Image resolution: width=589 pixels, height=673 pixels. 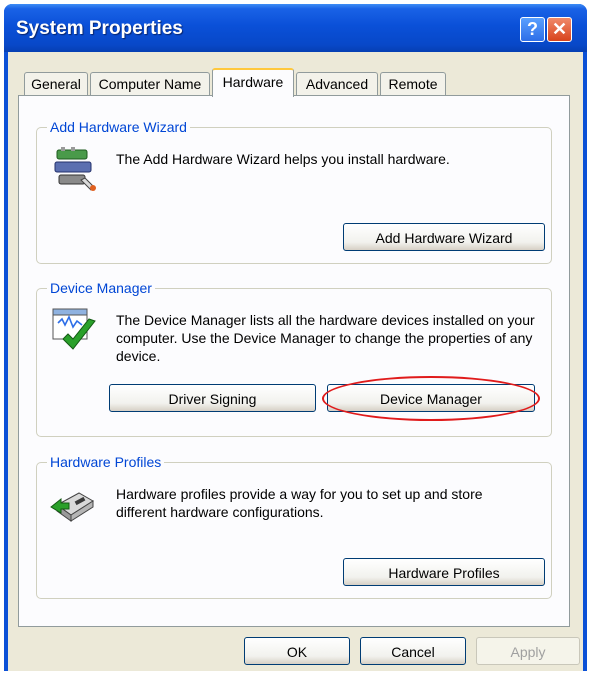 What do you see at coordinates (444, 572) in the screenshot?
I see `hardware-profiles-button: Hardware Profiles` at bounding box center [444, 572].